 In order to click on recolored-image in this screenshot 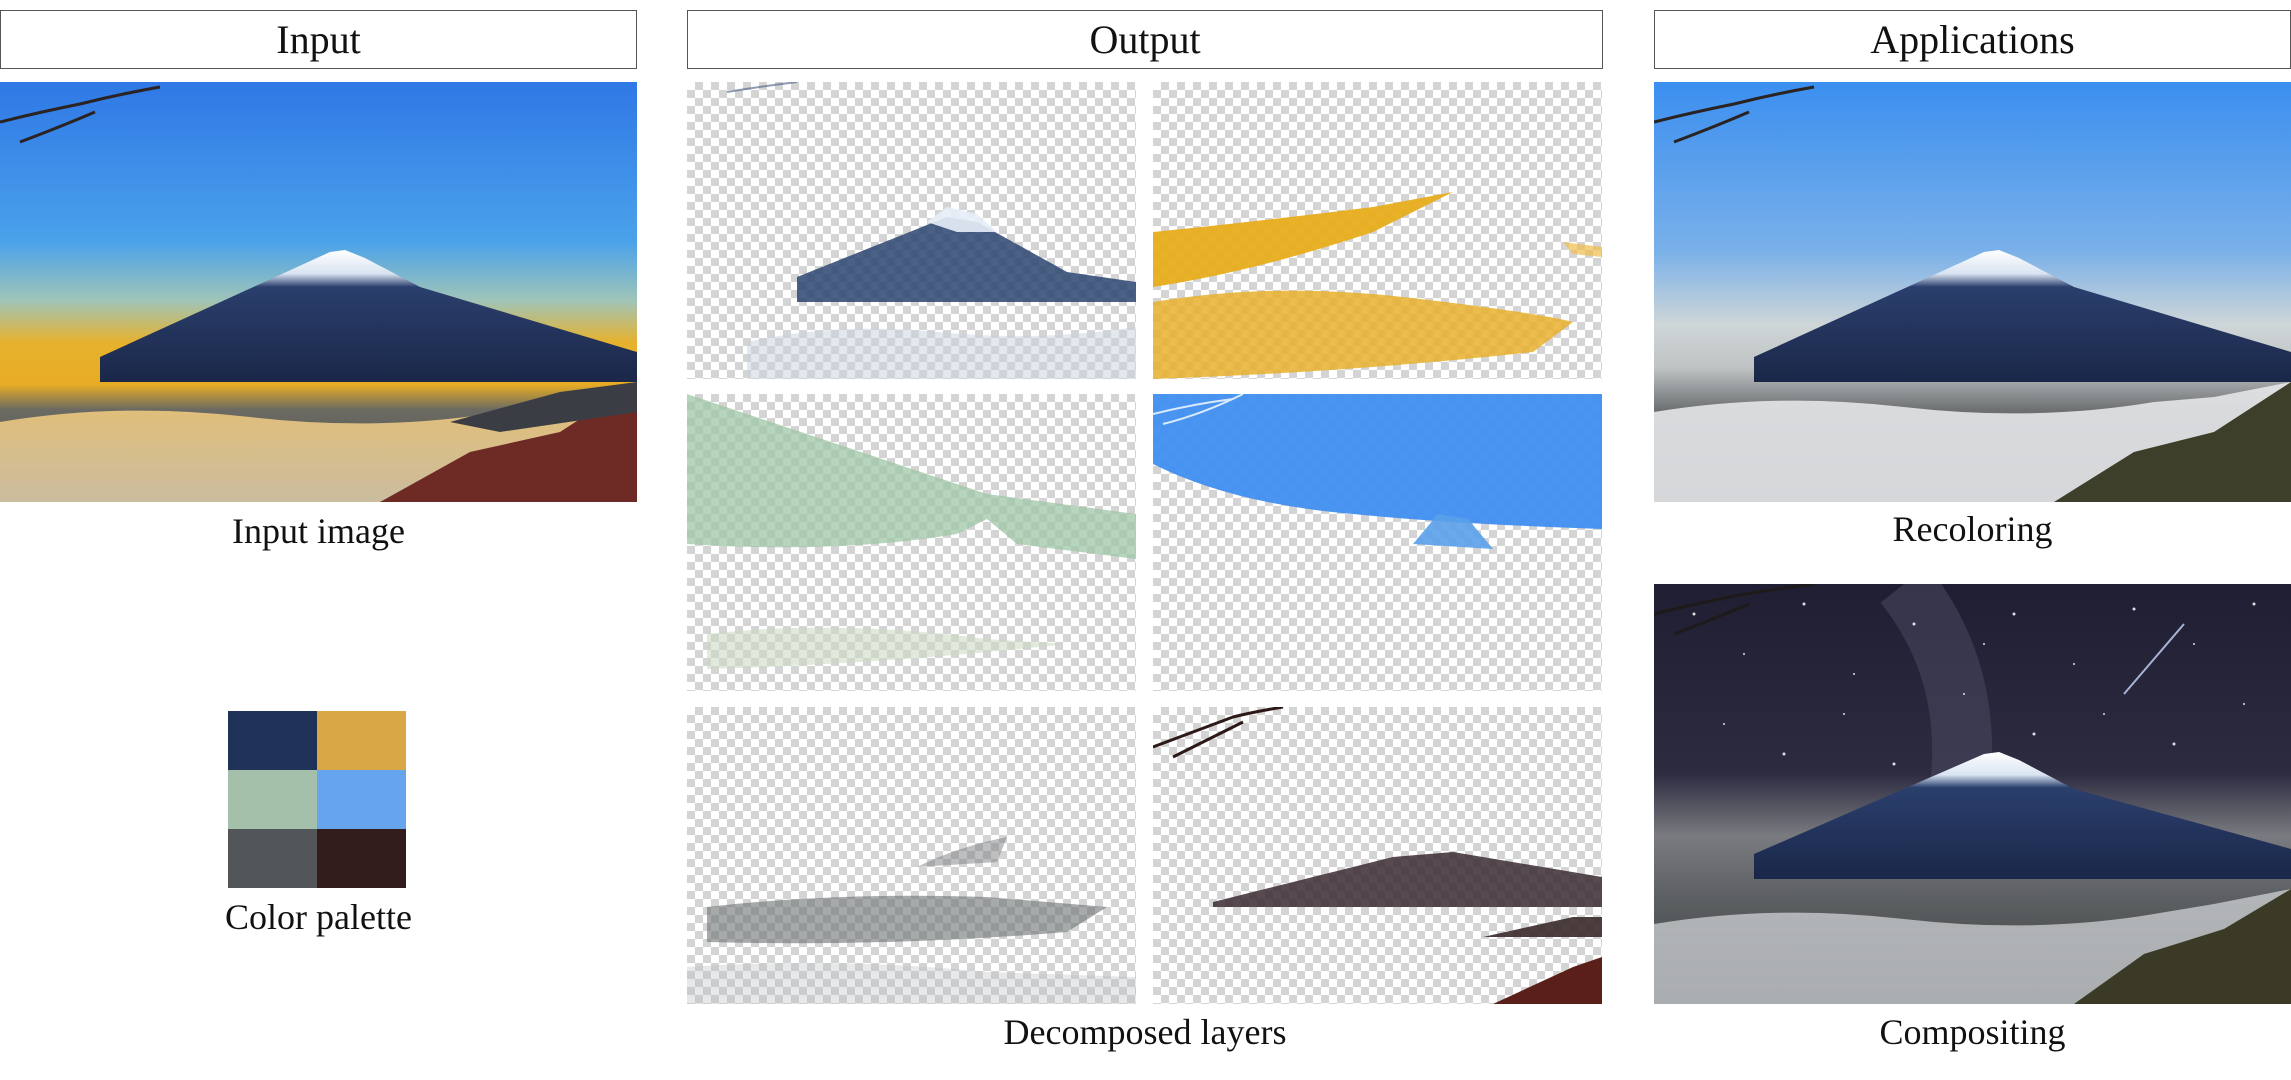, I will do `click(1972, 292)`.